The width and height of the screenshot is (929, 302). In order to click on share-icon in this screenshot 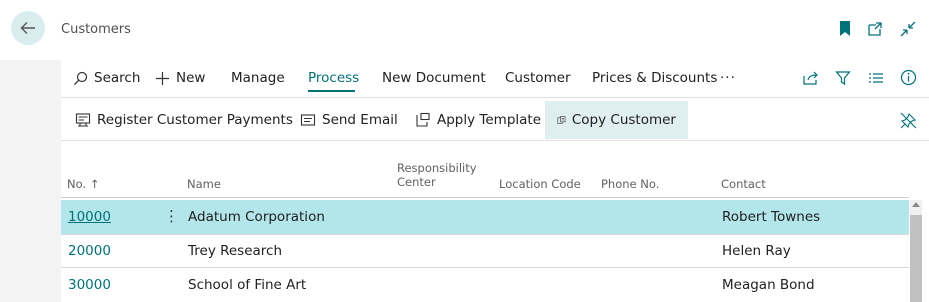, I will do `click(810, 78)`.